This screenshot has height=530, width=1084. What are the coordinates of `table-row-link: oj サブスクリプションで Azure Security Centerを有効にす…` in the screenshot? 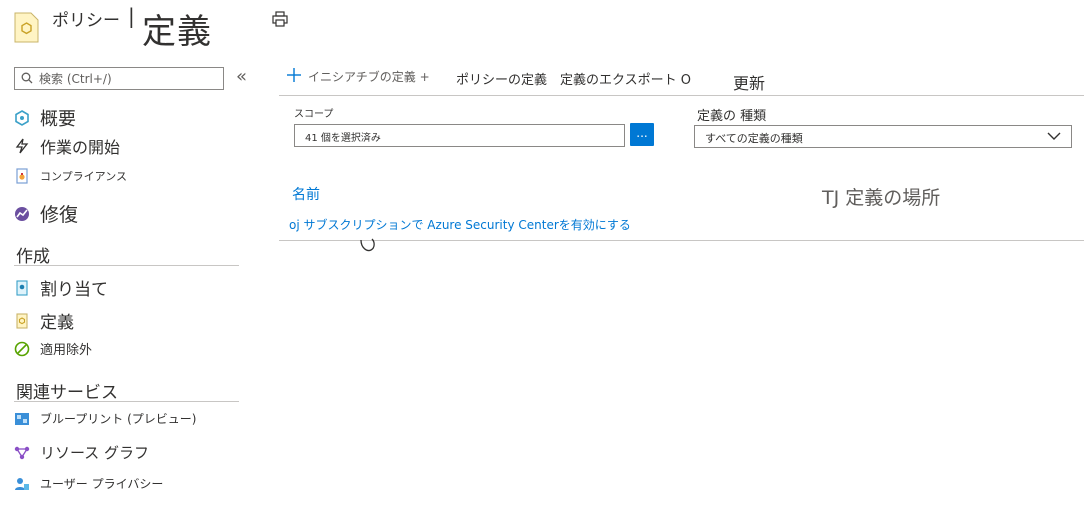 It's located at (460, 224).